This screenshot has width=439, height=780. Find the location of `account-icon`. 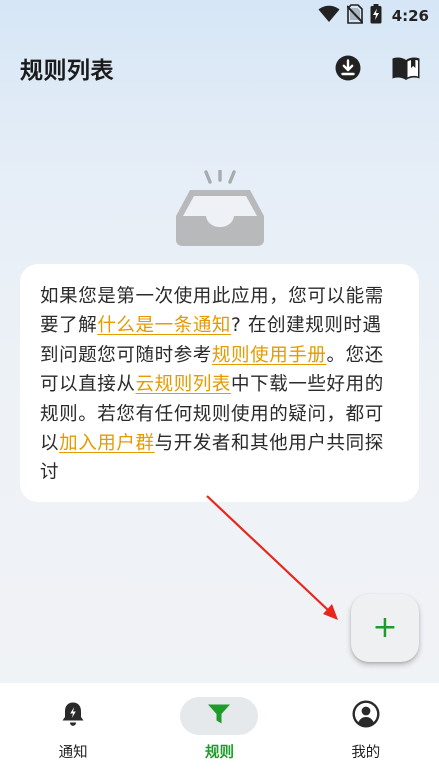

account-icon is located at coordinates (366, 716).